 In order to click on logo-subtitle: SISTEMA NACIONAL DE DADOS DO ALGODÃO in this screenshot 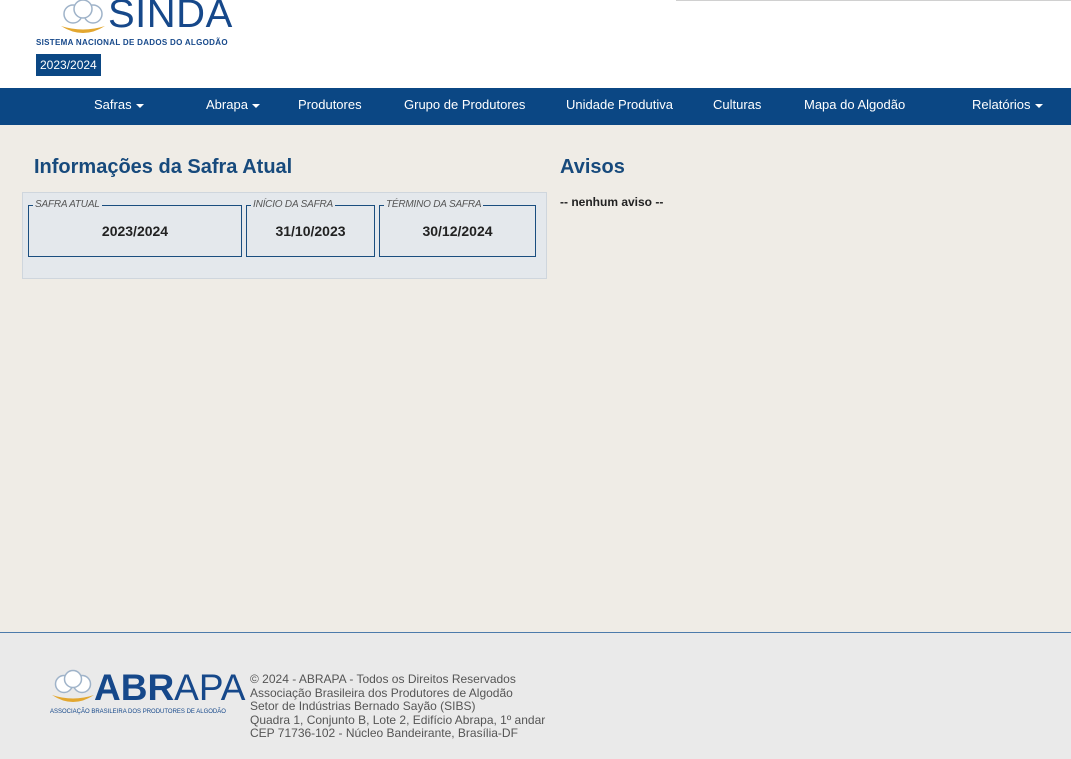, I will do `click(132, 42)`.